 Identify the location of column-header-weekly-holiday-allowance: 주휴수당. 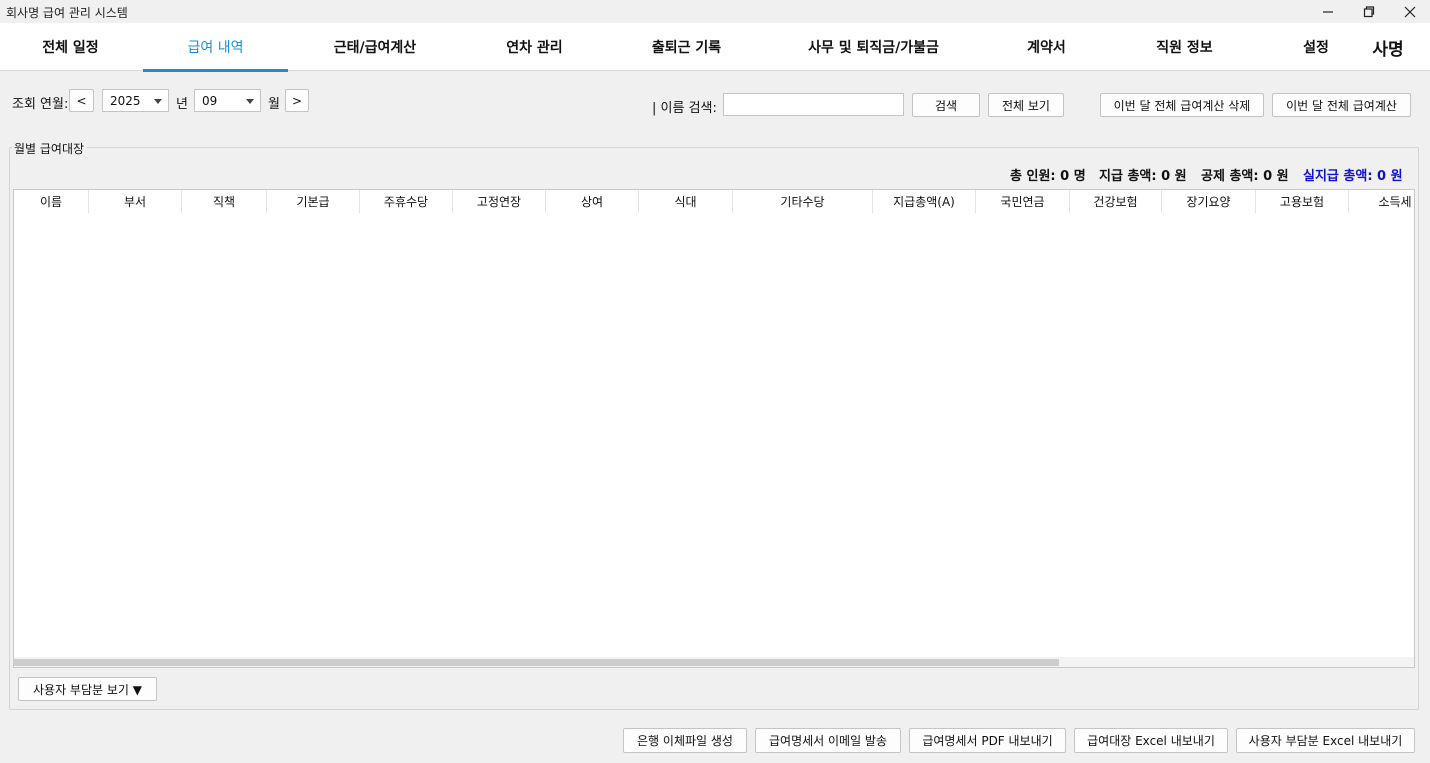
(406, 201).